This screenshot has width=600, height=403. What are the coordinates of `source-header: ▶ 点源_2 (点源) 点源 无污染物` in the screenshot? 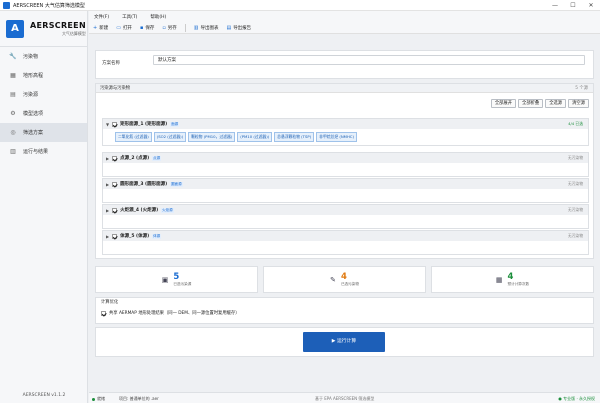 It's located at (345, 158).